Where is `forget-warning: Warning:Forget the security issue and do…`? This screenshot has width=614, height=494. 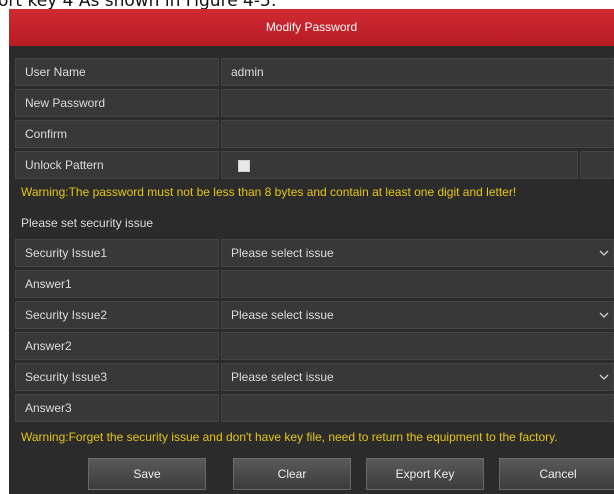
forget-warning: Warning:Forget the security issue and do… is located at coordinates (289, 437).